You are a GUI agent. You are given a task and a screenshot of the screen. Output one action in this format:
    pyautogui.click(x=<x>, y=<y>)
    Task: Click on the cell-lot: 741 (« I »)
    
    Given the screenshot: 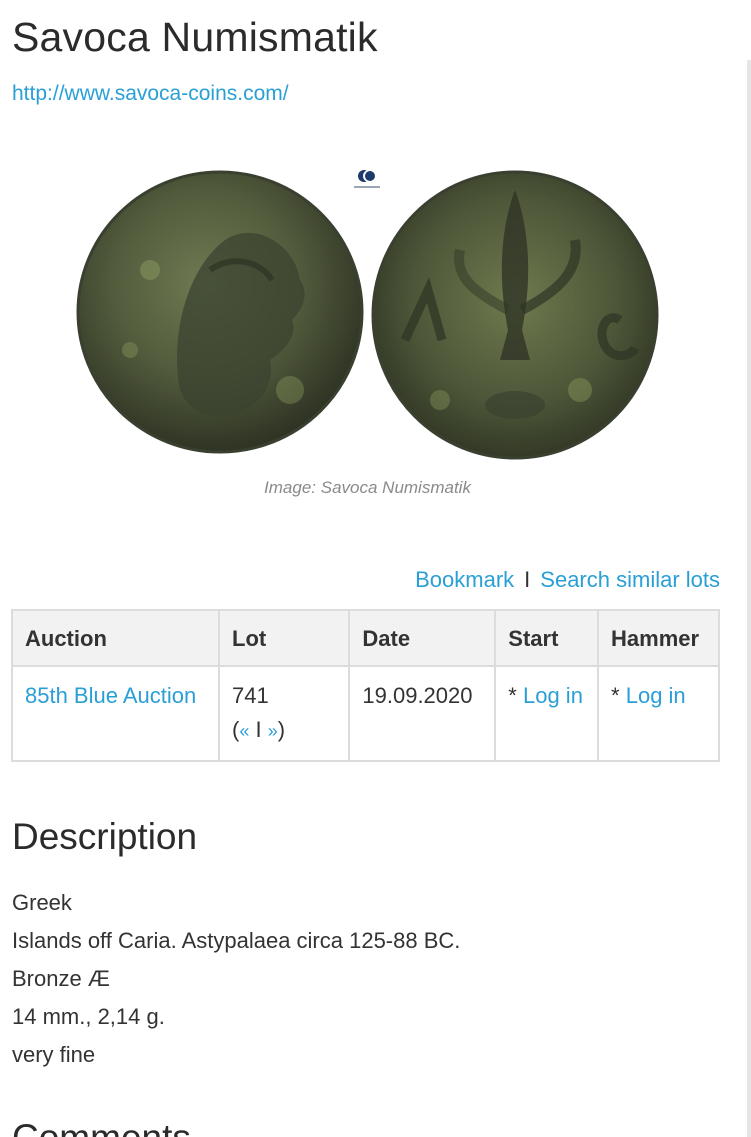 What is the action you would take?
    pyautogui.click(x=284, y=713)
    